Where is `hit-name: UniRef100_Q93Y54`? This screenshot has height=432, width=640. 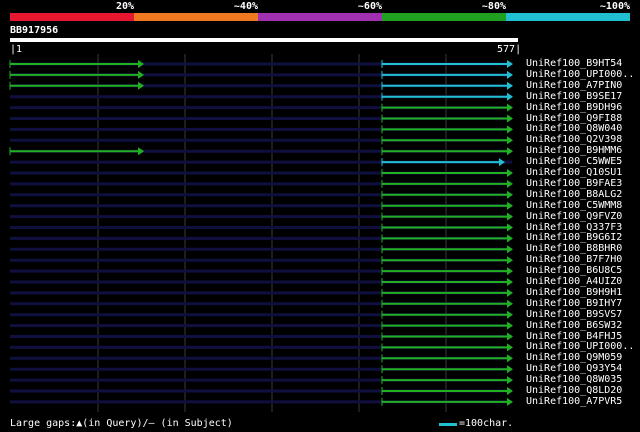
hit-name: UniRef100_Q93Y54 is located at coordinates (574, 368).